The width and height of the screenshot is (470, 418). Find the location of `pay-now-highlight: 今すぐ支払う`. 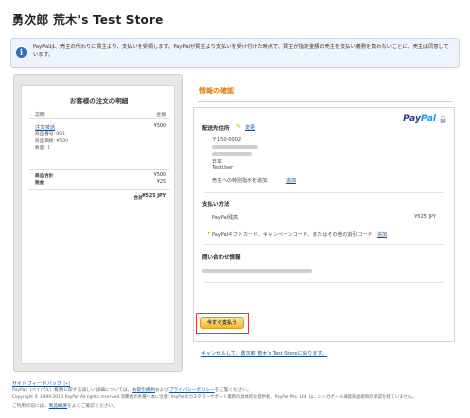

pay-now-highlight: 今すぐ支払う is located at coordinates (222, 323).